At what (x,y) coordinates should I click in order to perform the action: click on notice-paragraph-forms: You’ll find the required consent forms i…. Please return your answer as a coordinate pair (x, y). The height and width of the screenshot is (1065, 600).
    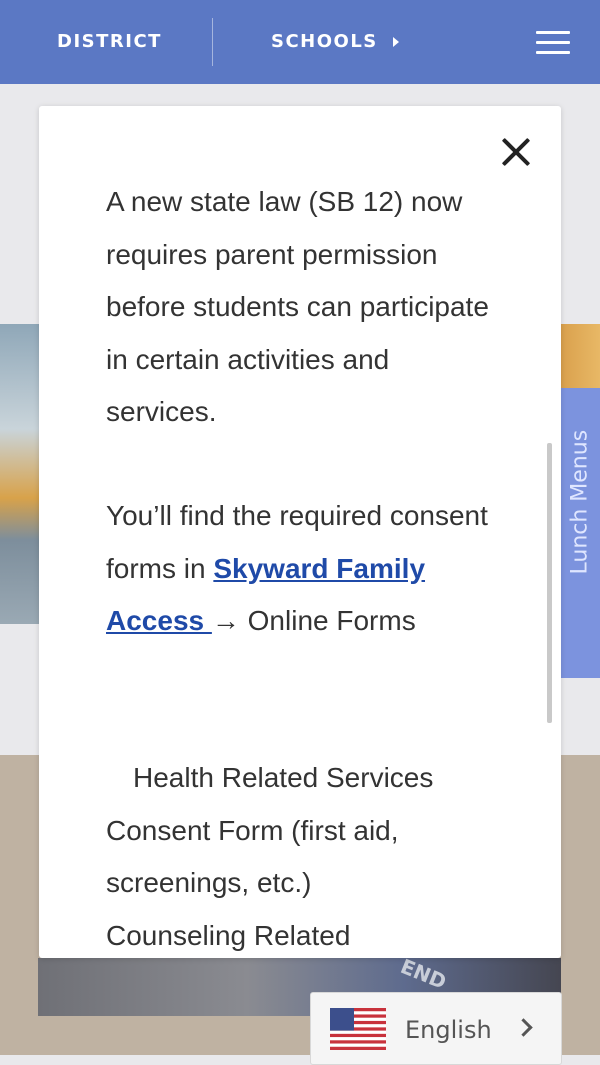
    Looking at the image, I should click on (306, 569).